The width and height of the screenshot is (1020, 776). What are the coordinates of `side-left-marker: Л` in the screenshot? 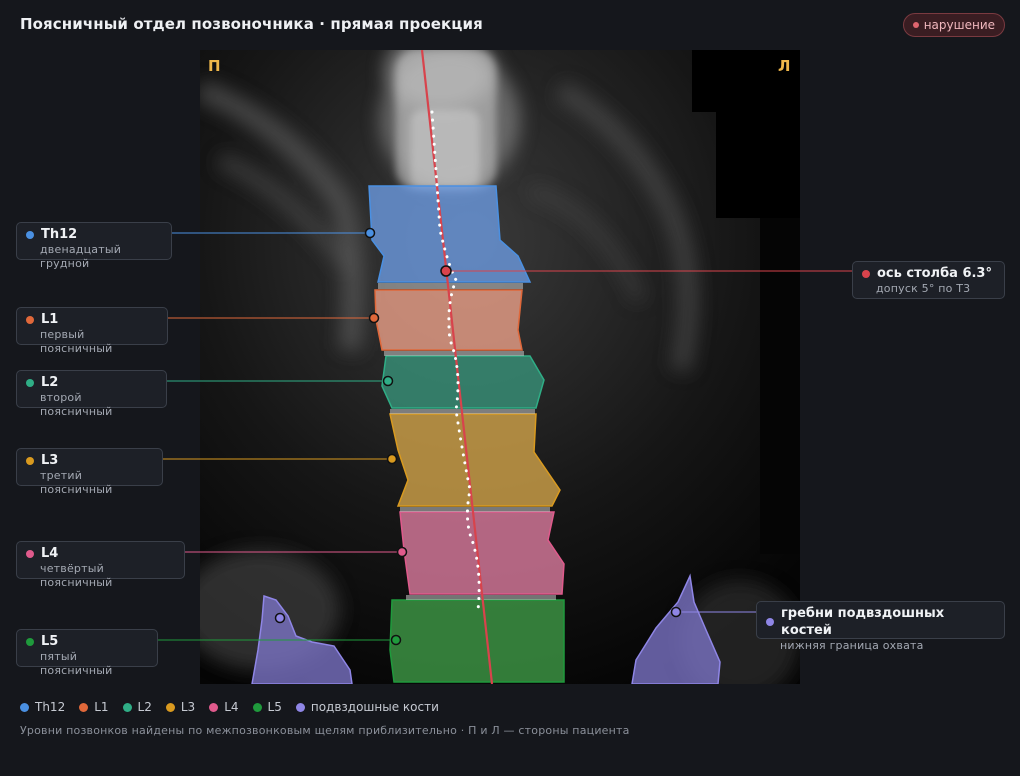 It's located at (784, 66).